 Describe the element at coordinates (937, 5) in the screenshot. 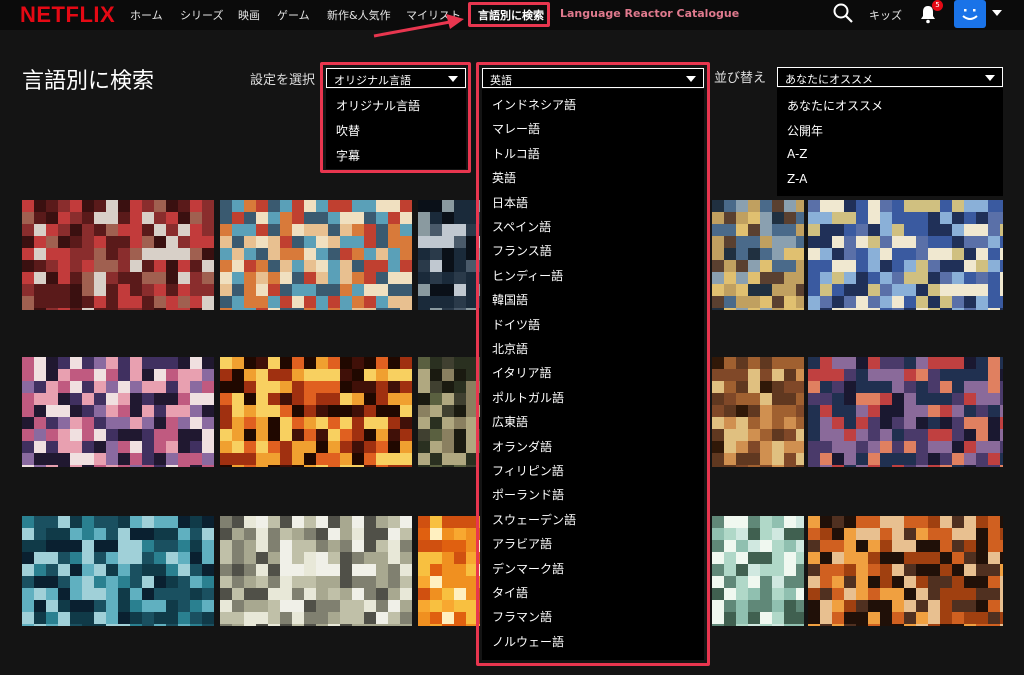

I see `notification-badge: 5` at that location.